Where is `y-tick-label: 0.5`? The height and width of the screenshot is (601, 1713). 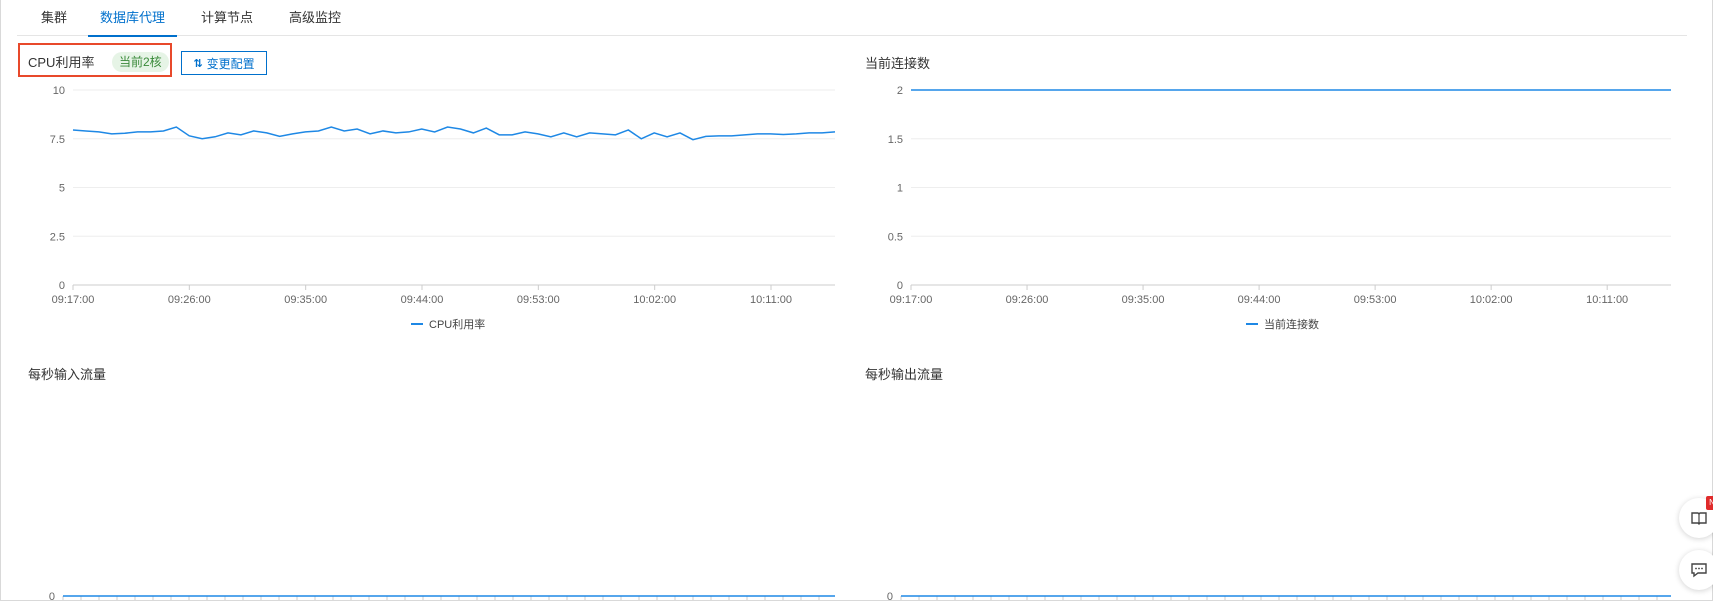
y-tick-label: 0.5 is located at coordinates (895, 237).